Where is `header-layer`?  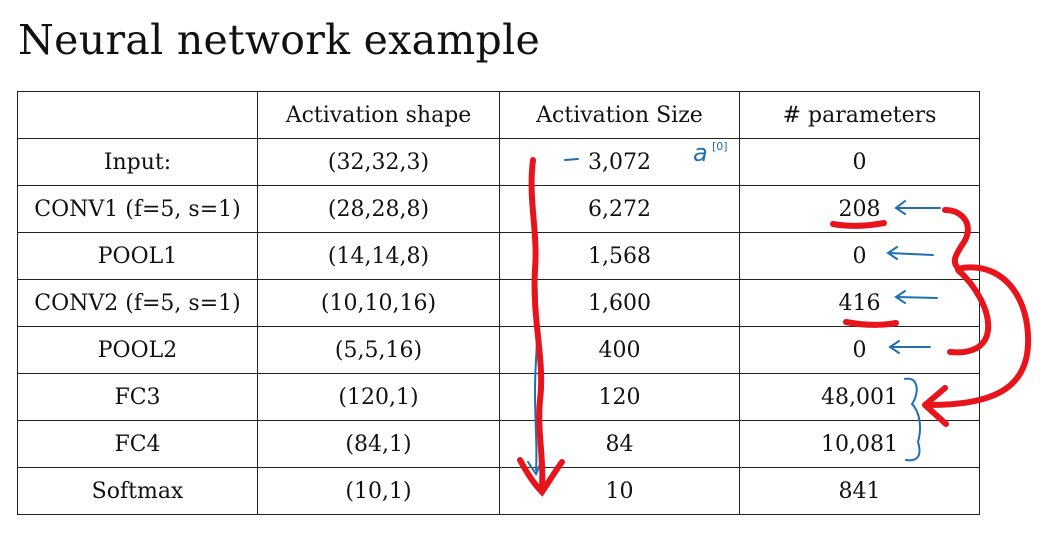 header-layer is located at coordinates (137, 115).